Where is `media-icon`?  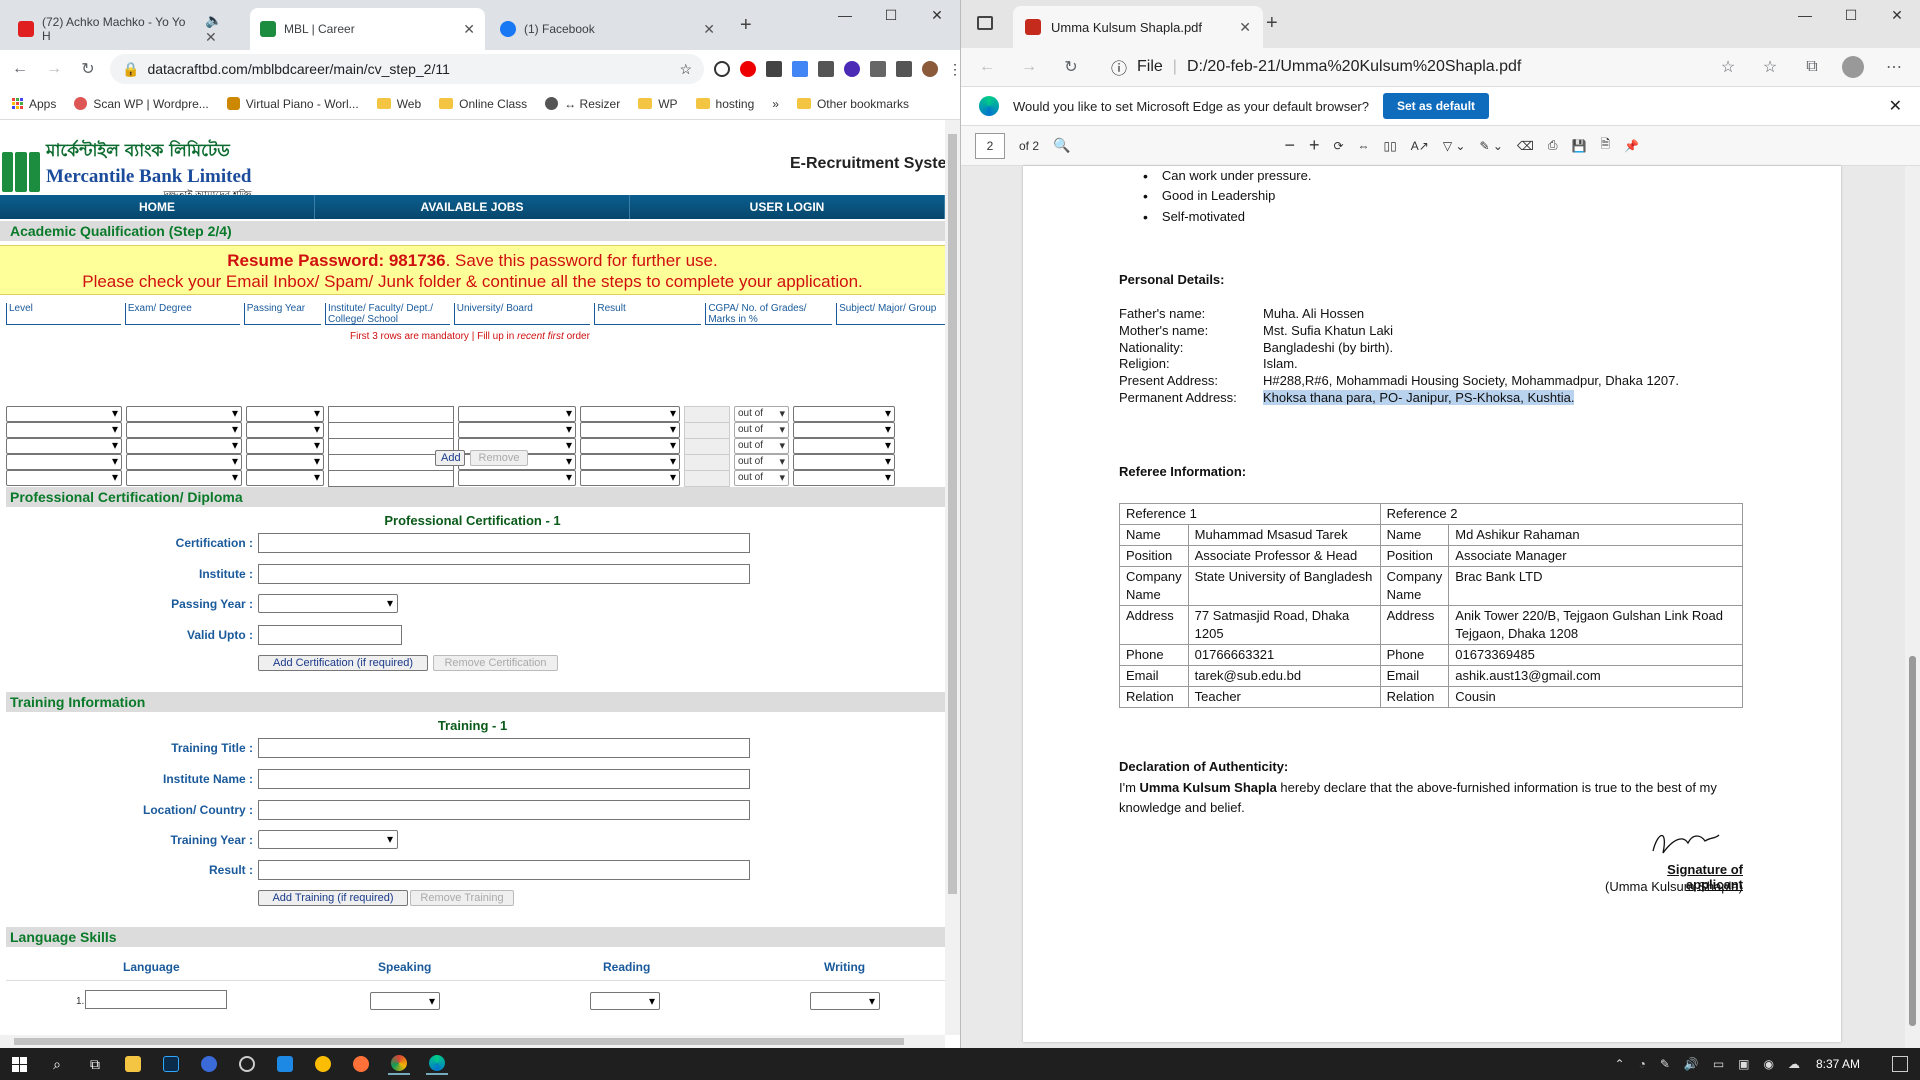 media-icon is located at coordinates (904, 69).